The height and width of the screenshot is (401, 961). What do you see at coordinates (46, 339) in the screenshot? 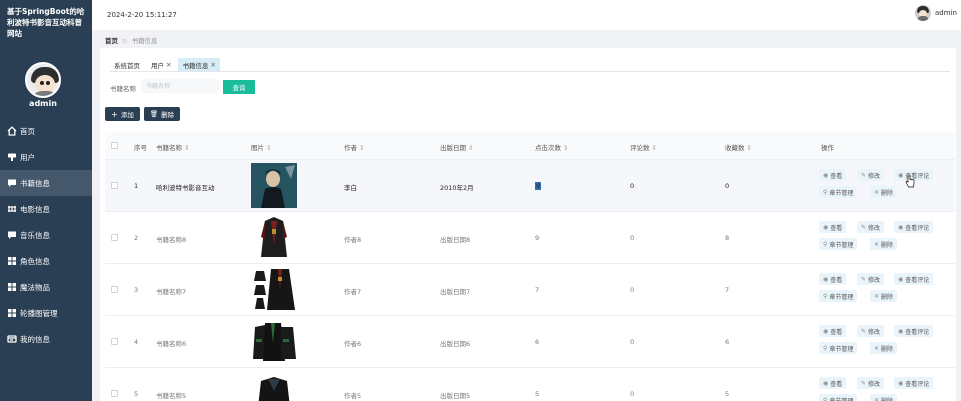
I see `sidebar-item-profile: 我的信息` at bounding box center [46, 339].